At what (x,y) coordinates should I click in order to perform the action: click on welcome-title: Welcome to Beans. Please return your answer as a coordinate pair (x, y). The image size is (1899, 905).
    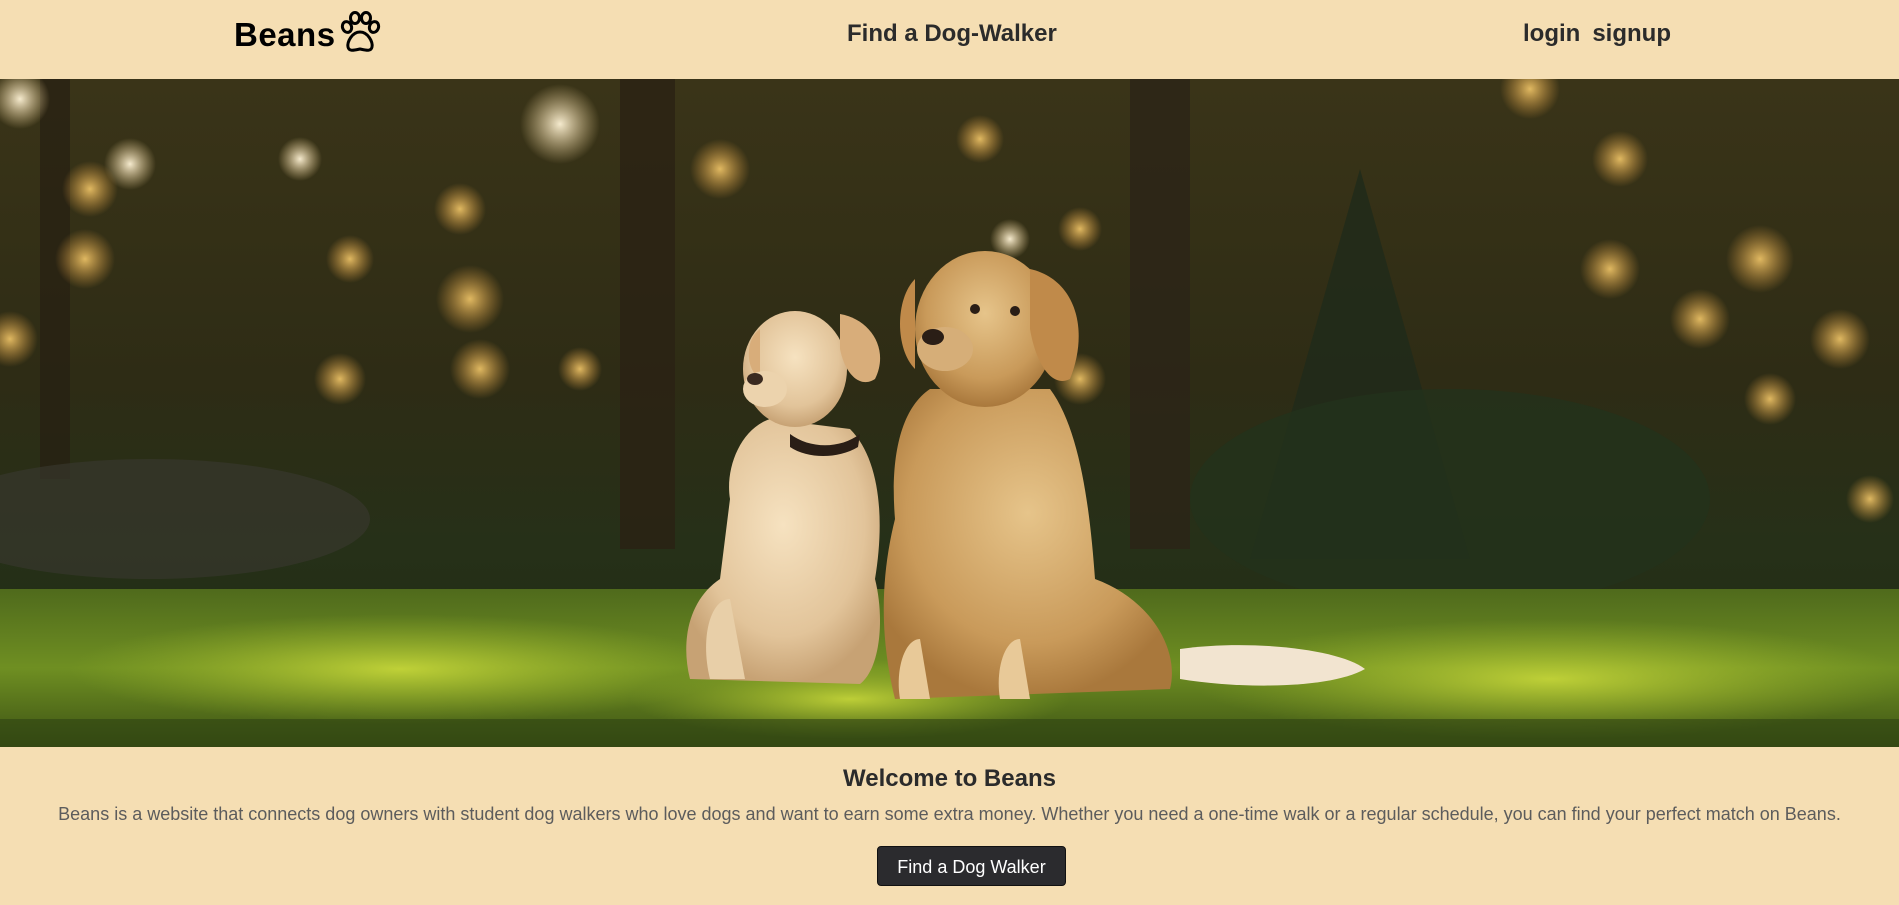
    Looking at the image, I should click on (949, 778).